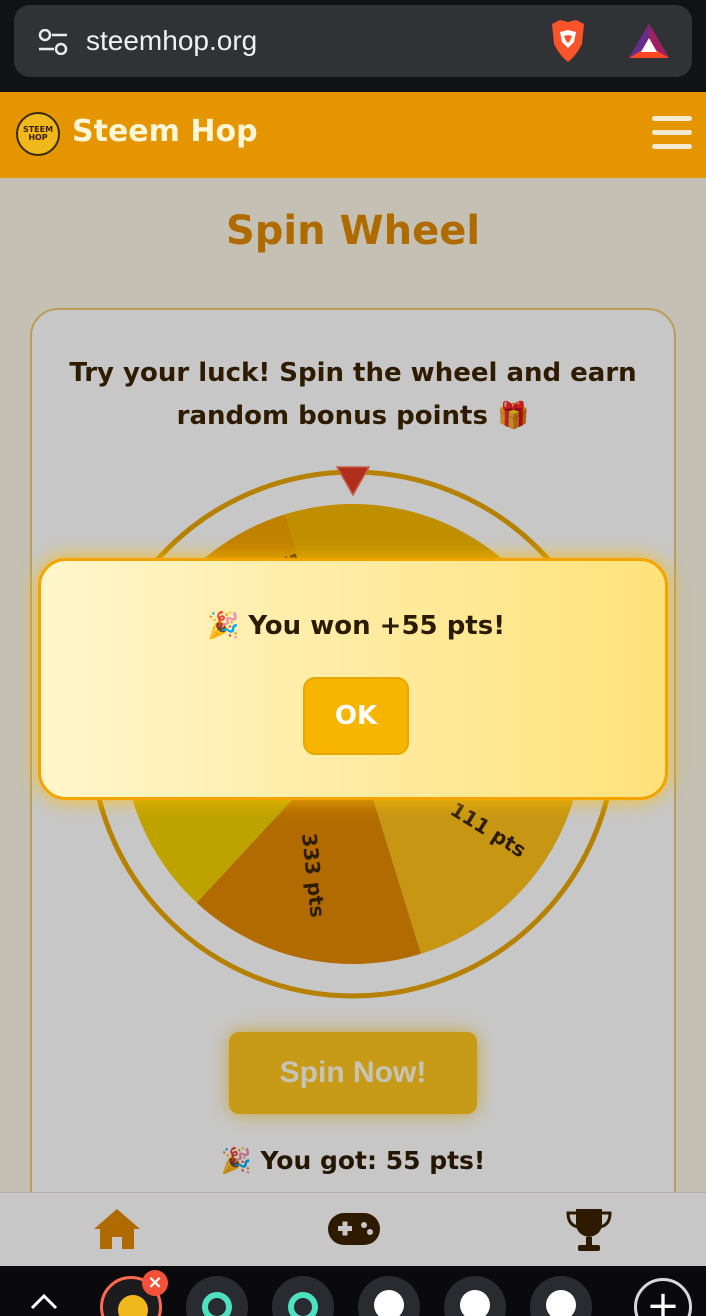 This screenshot has height=1316, width=706. Describe the element at coordinates (133, 1305) in the screenshot. I see `tab-favicon` at that location.